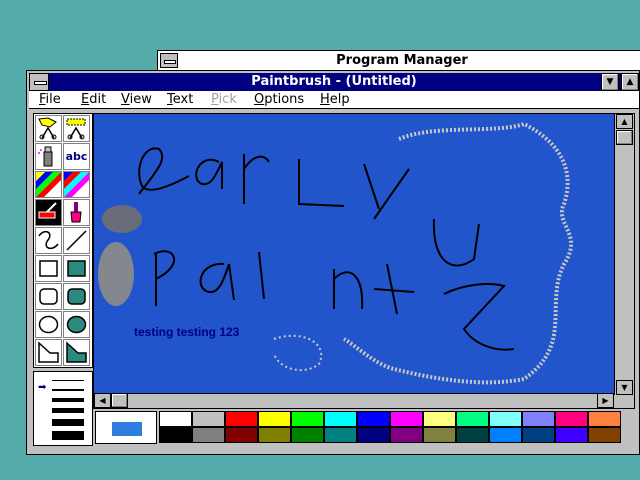 Image resolution: width=640 pixels, height=480 pixels. I want to click on menu-help: Help, so click(335, 99).